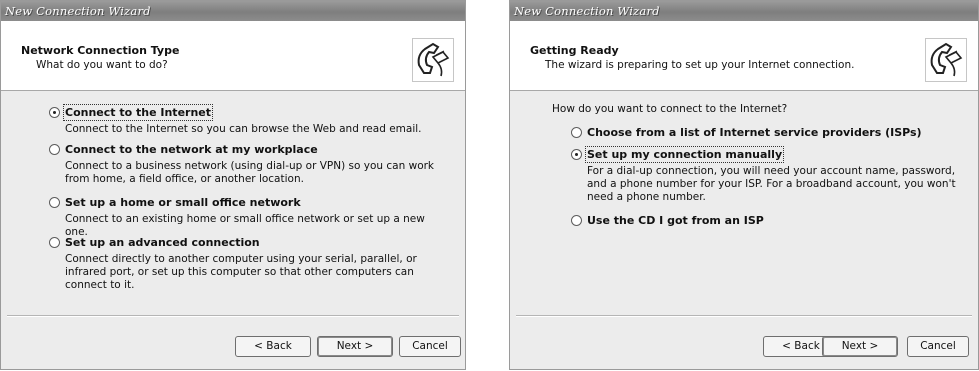 The image size is (979, 371). I want to click on option-label: Set up my connection manually, so click(684, 154).